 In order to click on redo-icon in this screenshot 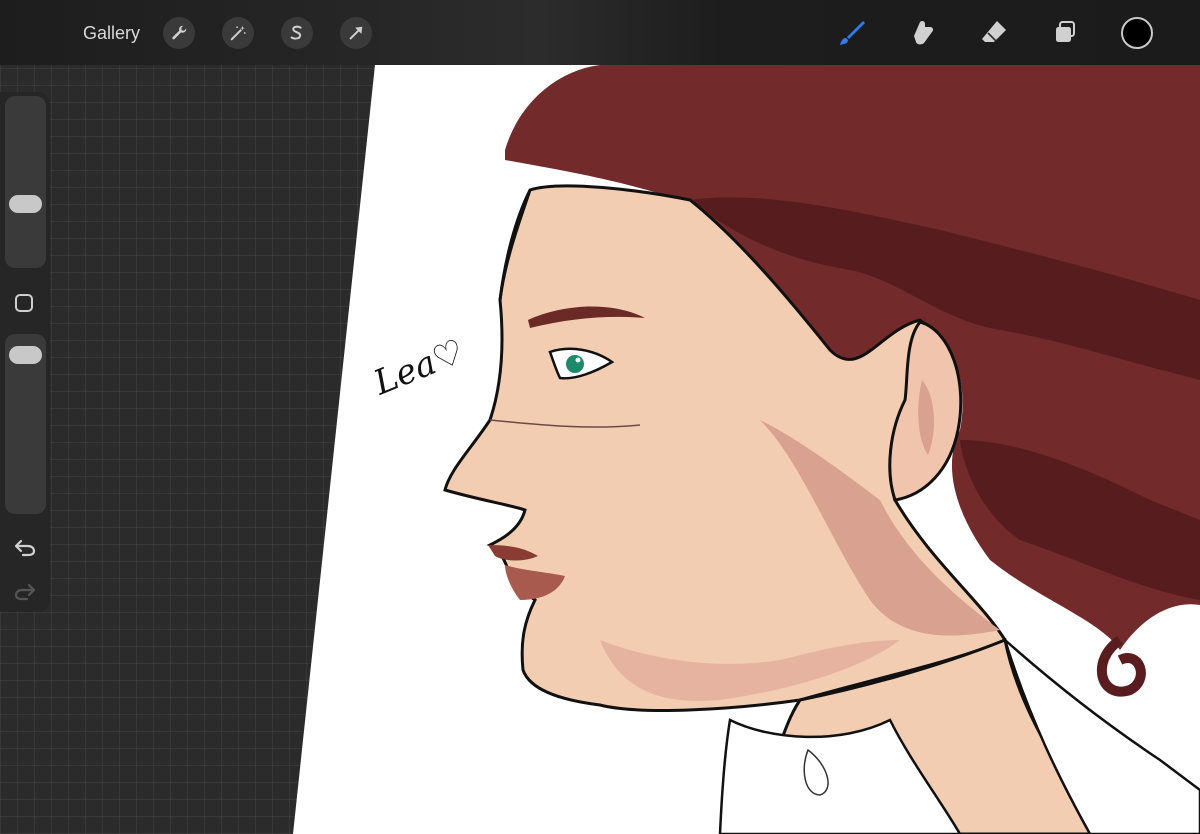, I will do `click(25, 591)`.